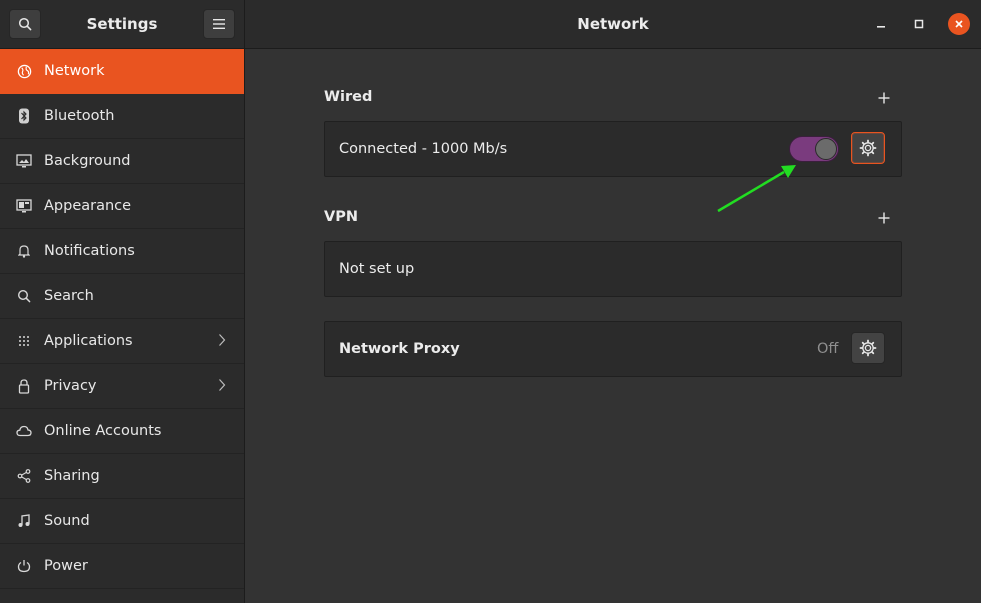 This screenshot has width=981, height=603. What do you see at coordinates (88, 341) in the screenshot?
I see `sidebar-item-label: Applications` at bounding box center [88, 341].